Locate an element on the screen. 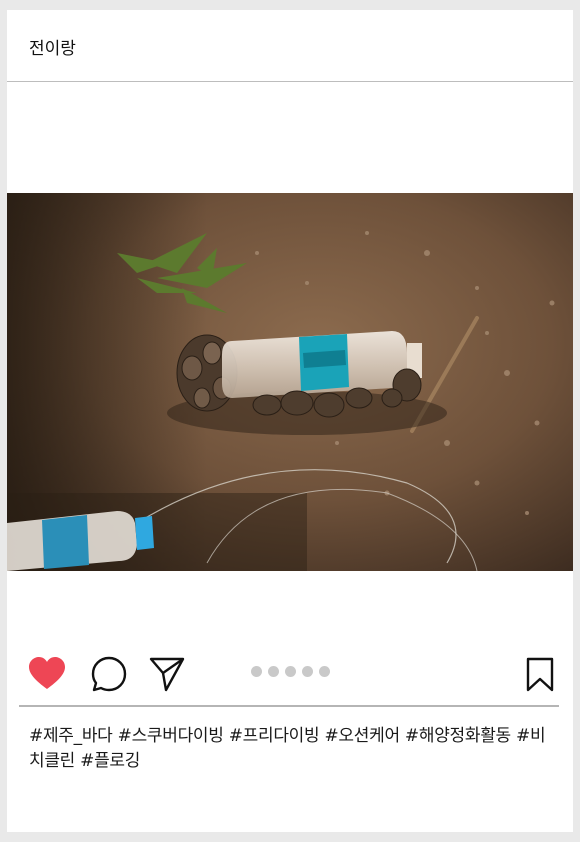 Image resolution: width=580 pixels, height=842 pixels. divider is located at coordinates (289, 706).